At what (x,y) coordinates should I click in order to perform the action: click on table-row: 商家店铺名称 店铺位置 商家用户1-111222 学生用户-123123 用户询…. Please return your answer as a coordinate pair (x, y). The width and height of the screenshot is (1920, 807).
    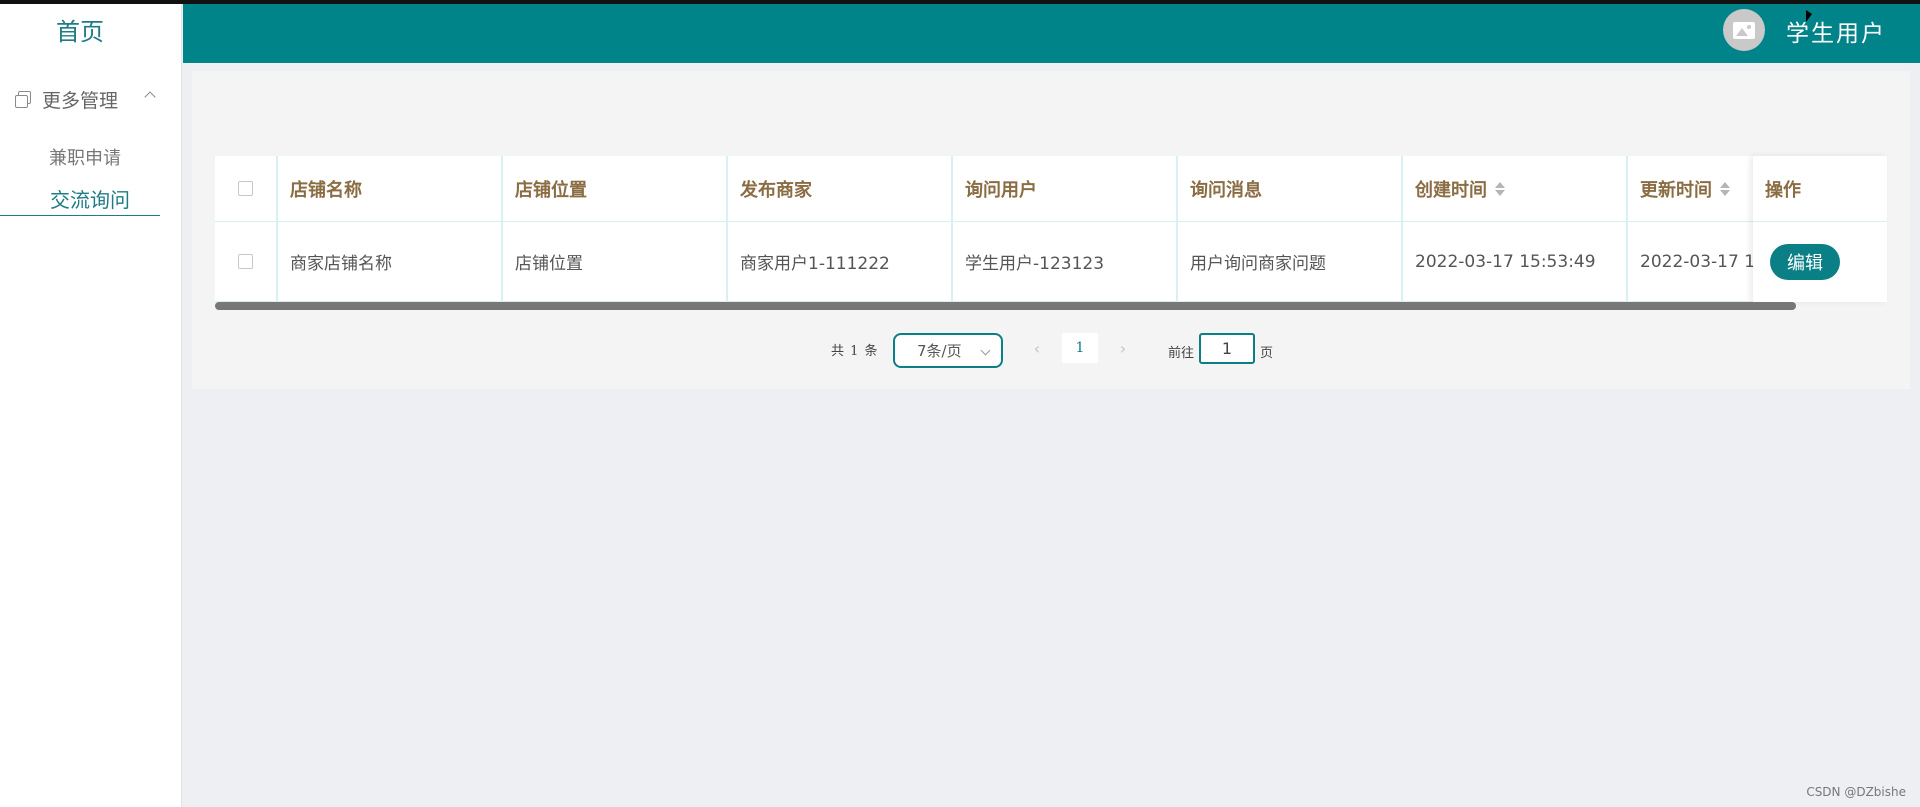
    Looking at the image, I should click on (1051, 262).